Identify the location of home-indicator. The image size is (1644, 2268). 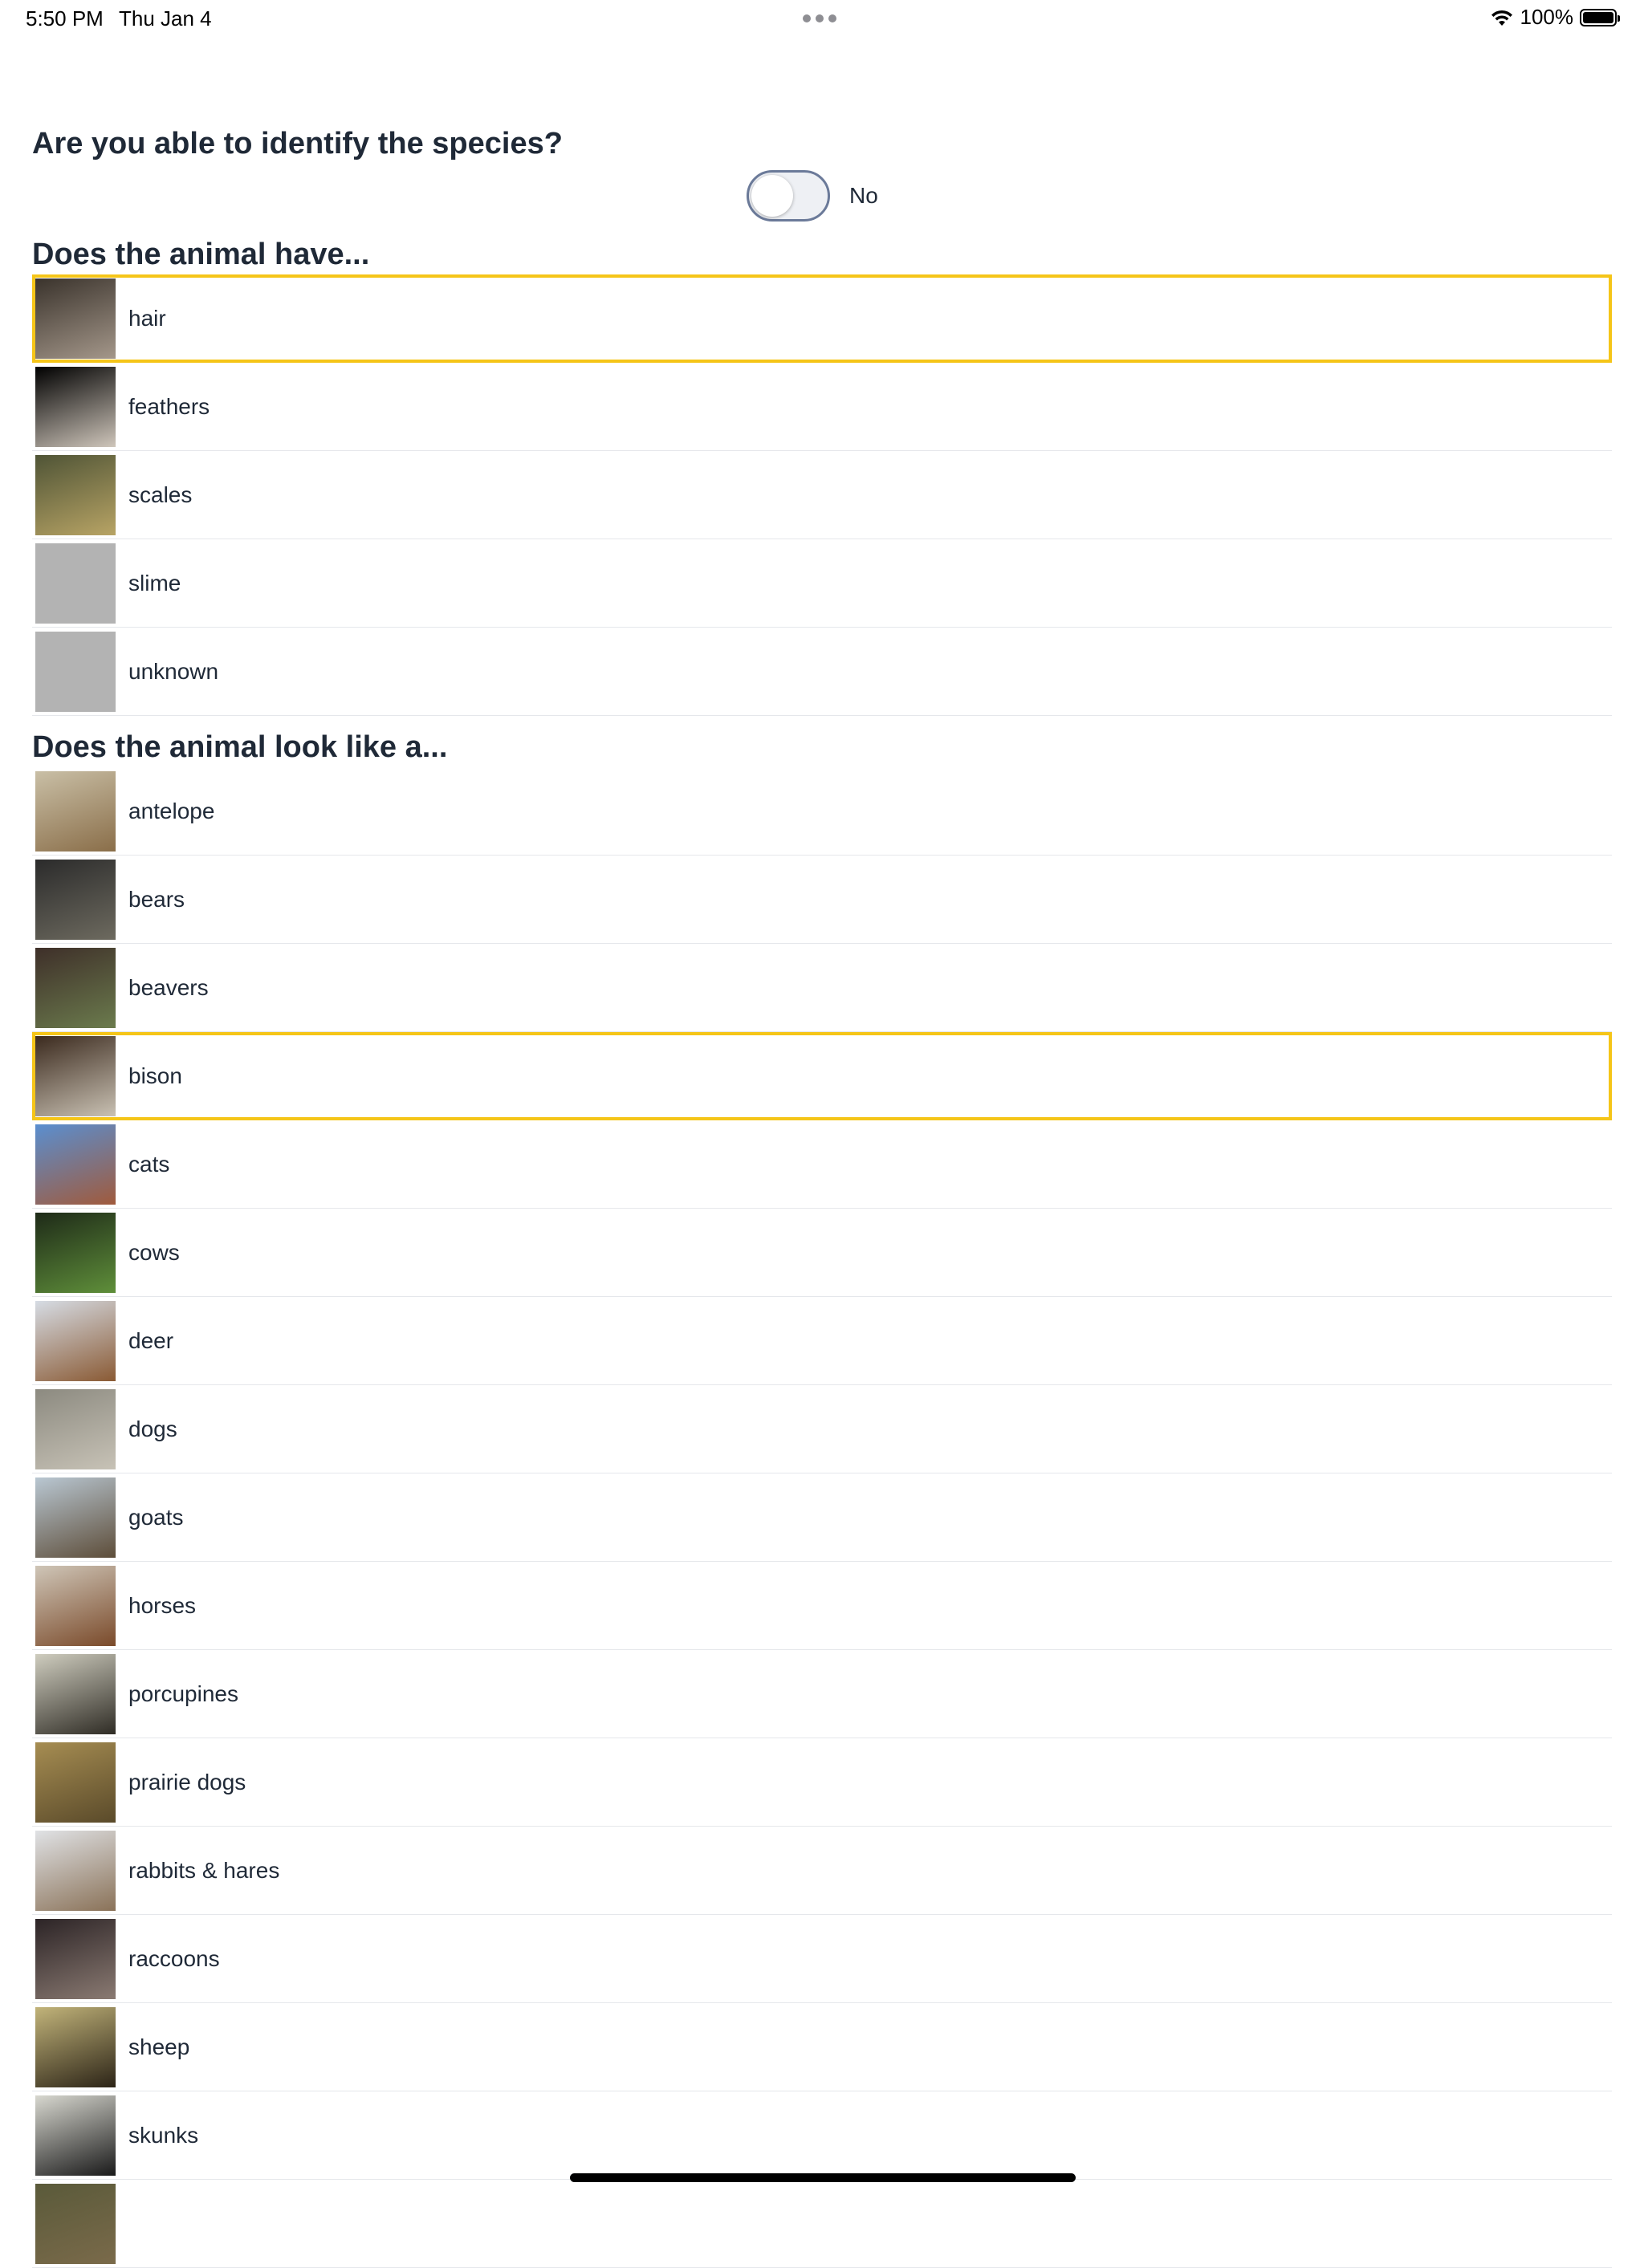
(823, 2178).